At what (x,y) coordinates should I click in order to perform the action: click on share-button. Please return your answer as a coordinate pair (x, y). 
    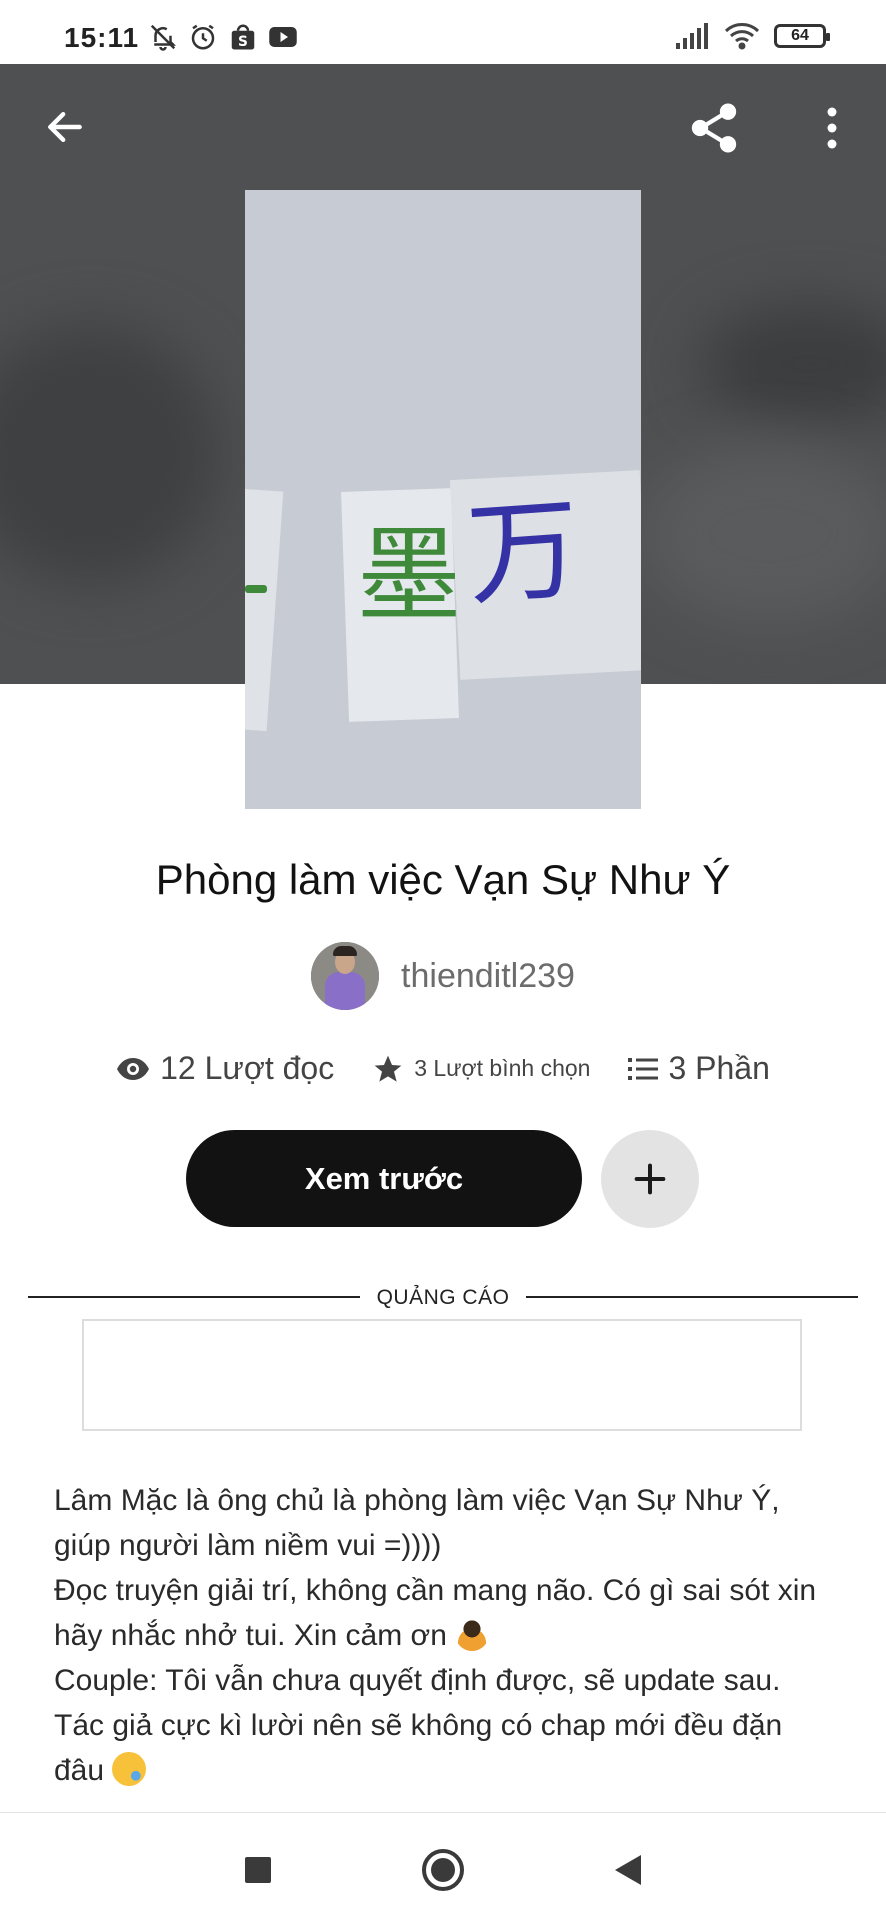
    Looking at the image, I should click on (714, 128).